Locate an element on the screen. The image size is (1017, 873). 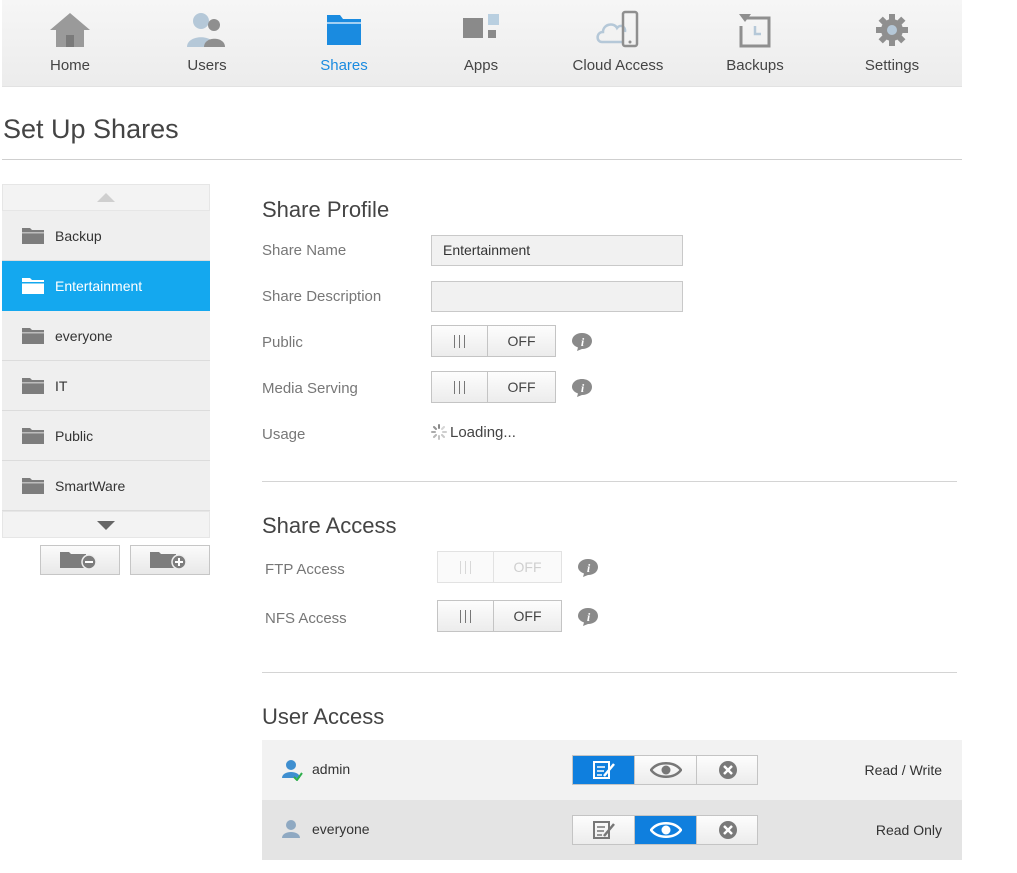
nav-apps: Apps is located at coordinates (481, 43).